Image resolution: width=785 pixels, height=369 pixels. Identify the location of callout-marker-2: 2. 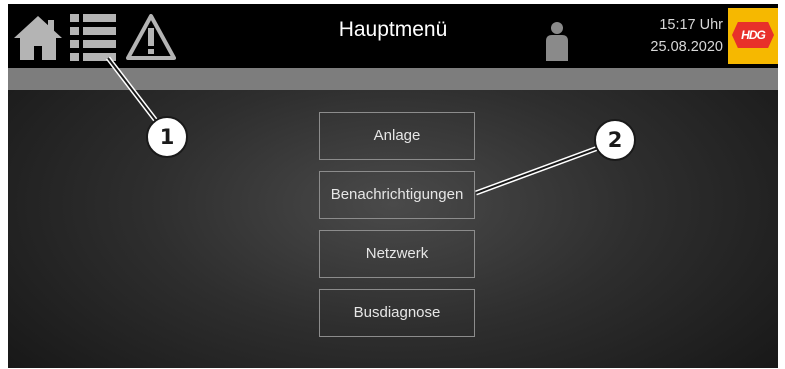
(615, 140).